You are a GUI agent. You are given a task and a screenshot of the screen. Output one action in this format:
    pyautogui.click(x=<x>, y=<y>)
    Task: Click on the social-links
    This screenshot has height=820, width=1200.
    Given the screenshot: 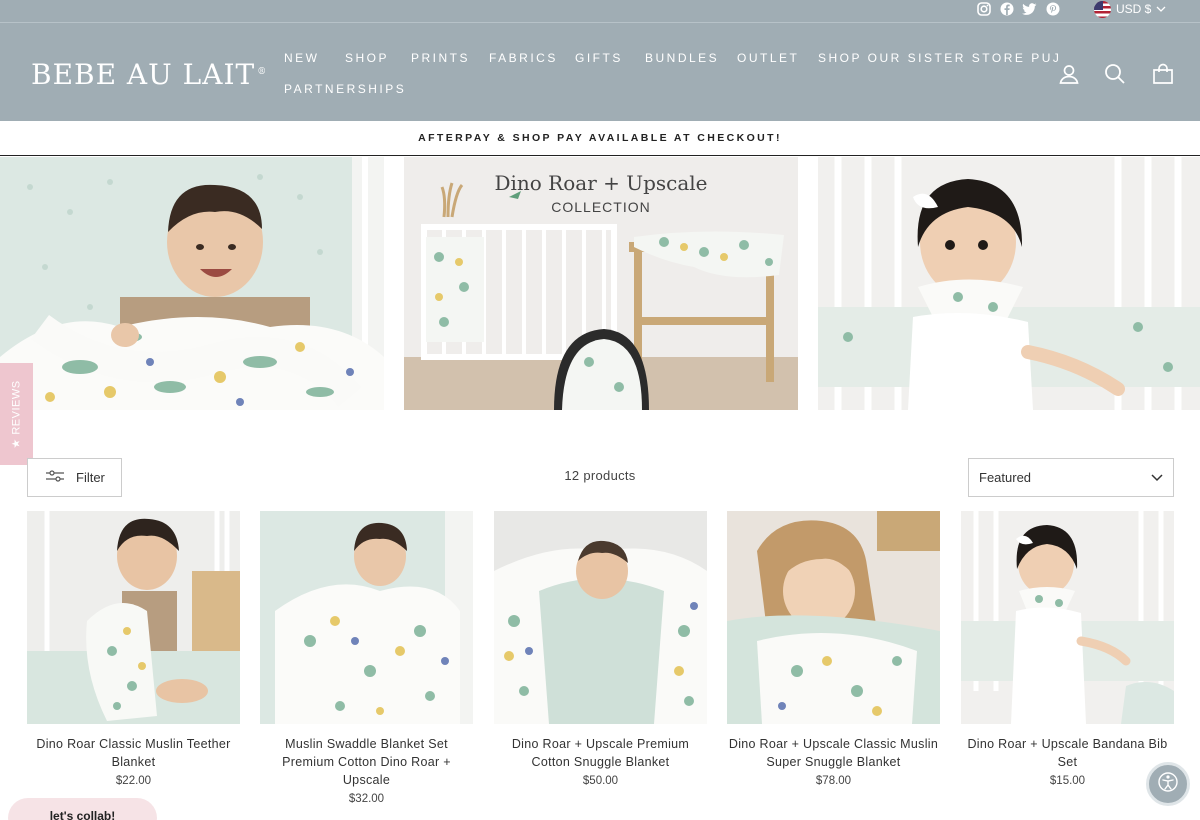 What is the action you would take?
    pyautogui.click(x=1018, y=9)
    